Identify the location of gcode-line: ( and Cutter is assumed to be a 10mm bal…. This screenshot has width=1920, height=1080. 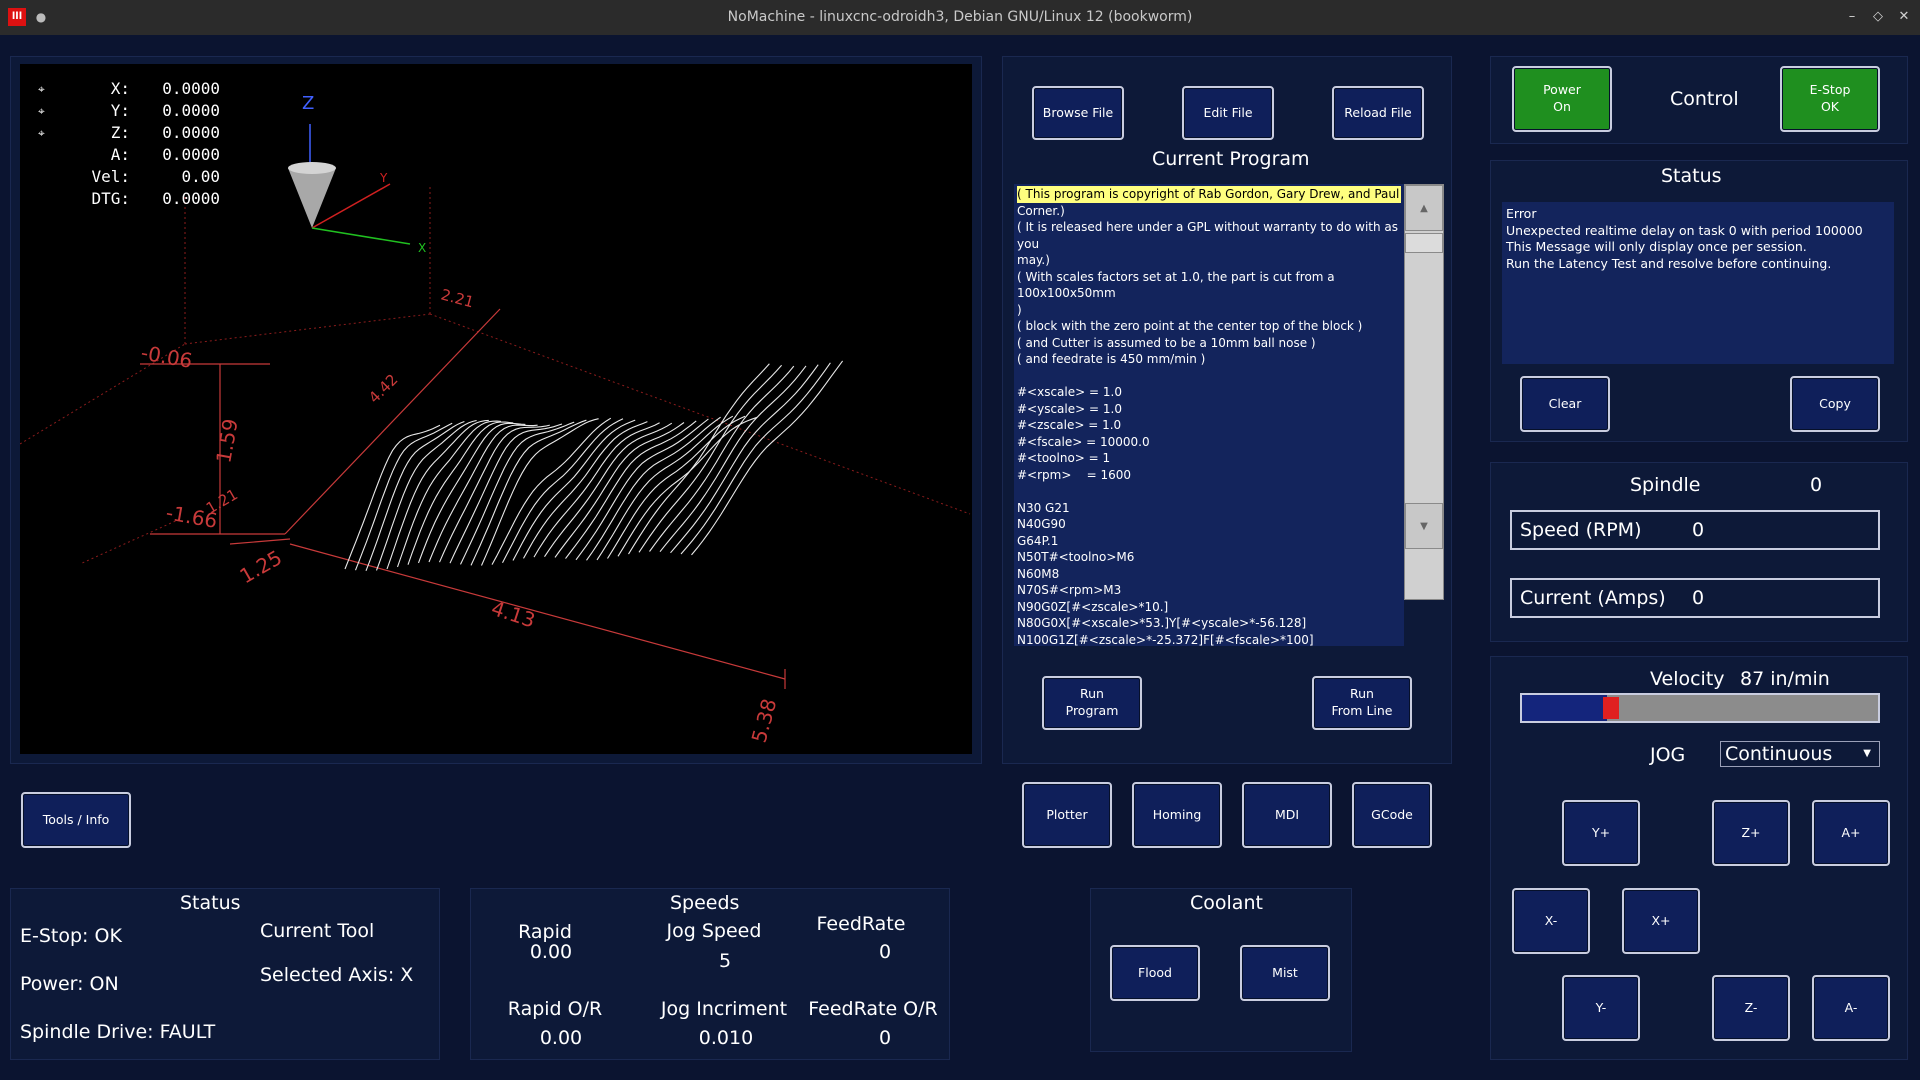
(1209, 343).